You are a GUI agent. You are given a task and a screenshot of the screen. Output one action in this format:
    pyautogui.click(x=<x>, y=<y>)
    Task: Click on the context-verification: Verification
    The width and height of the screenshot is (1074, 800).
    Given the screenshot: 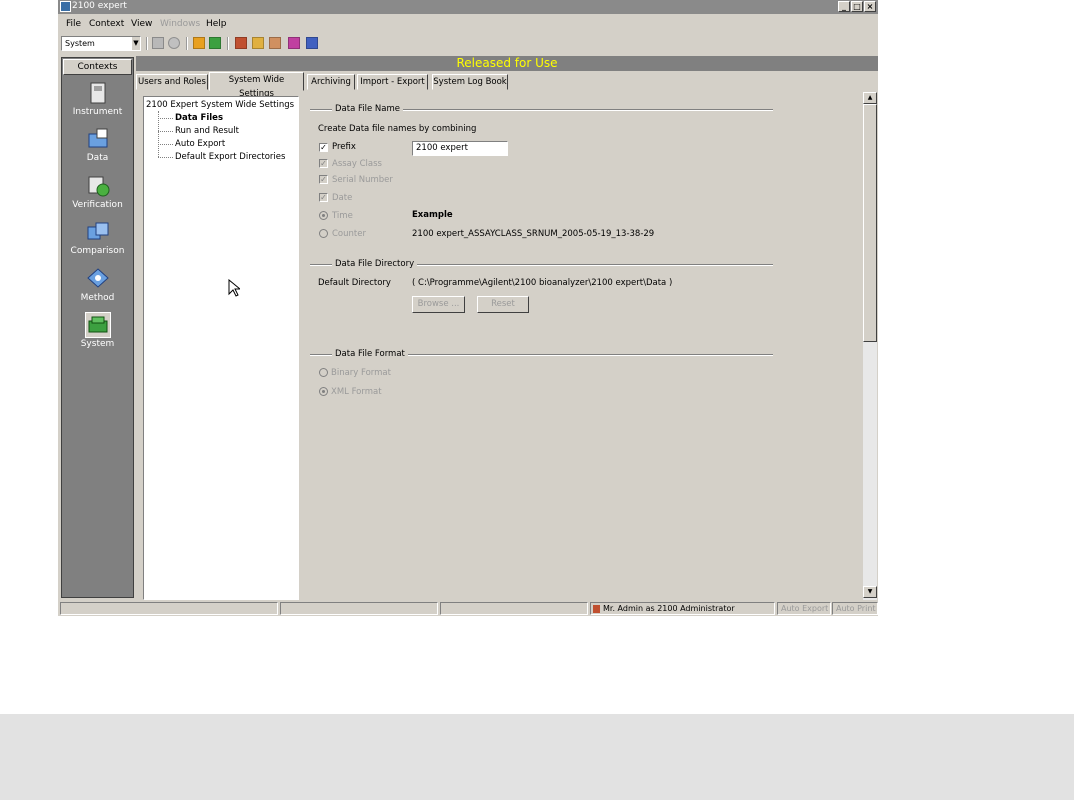 What is the action you would take?
    pyautogui.click(x=97, y=191)
    